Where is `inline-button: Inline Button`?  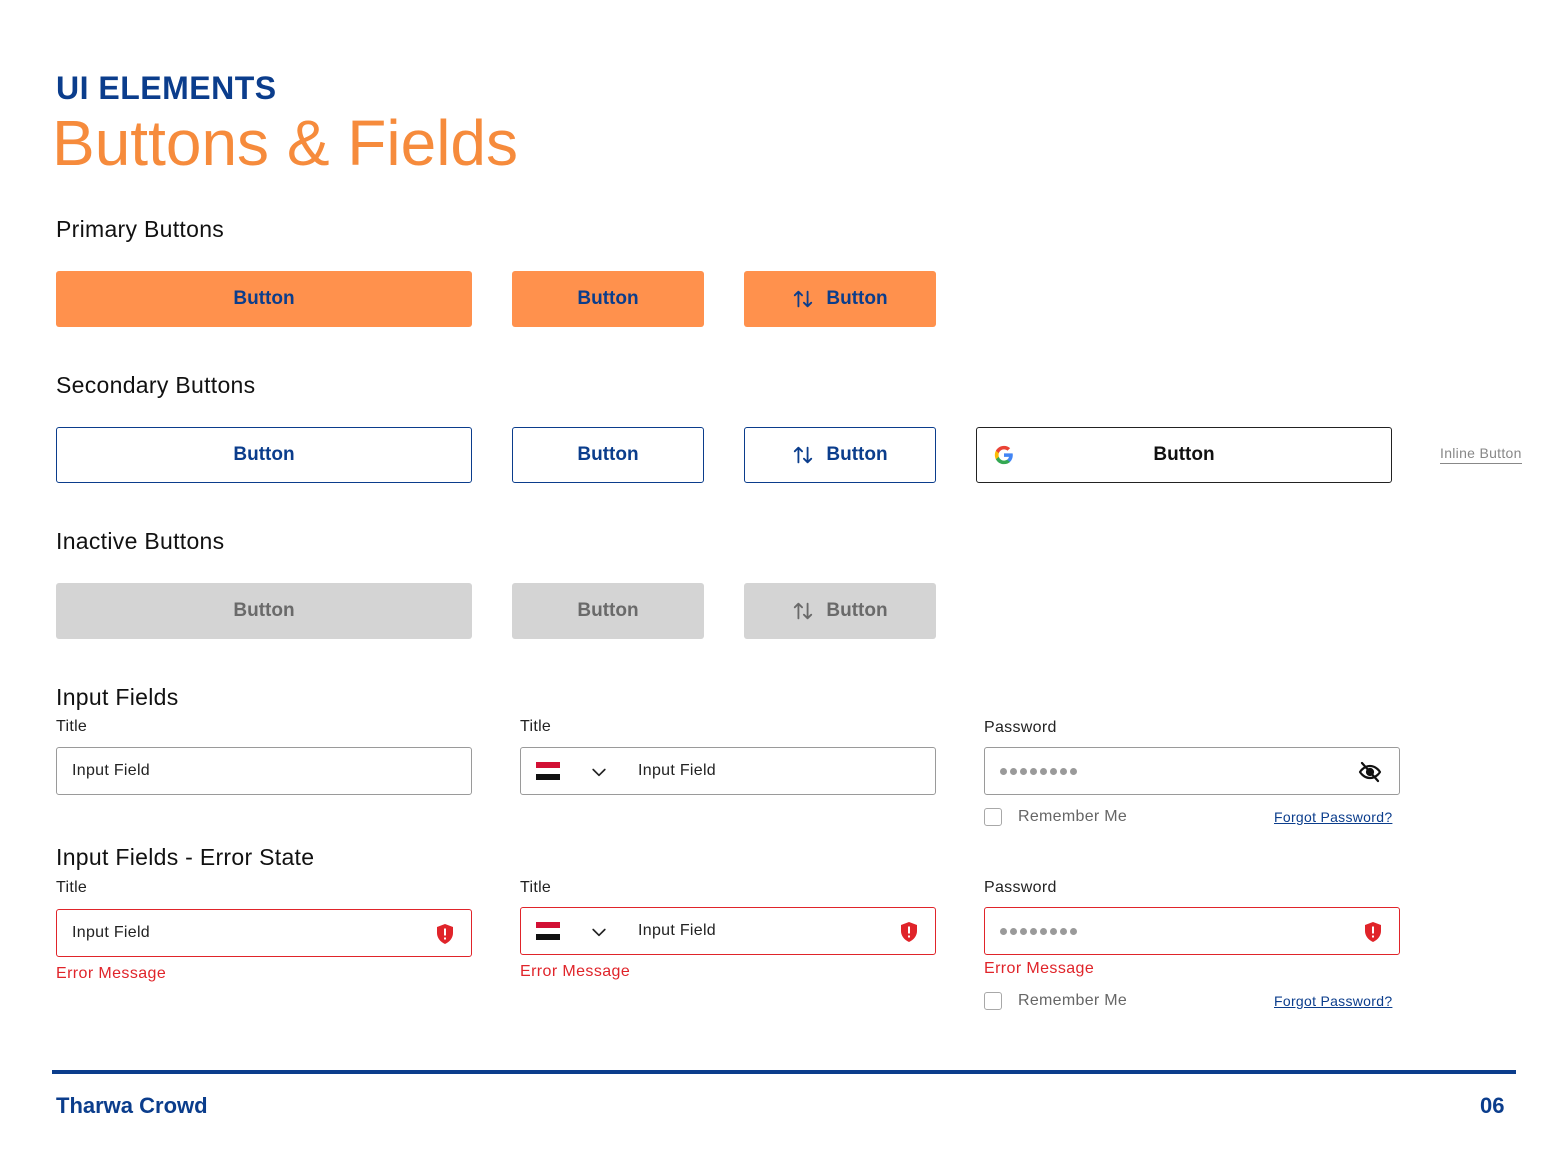 inline-button: Inline Button is located at coordinates (1481, 454).